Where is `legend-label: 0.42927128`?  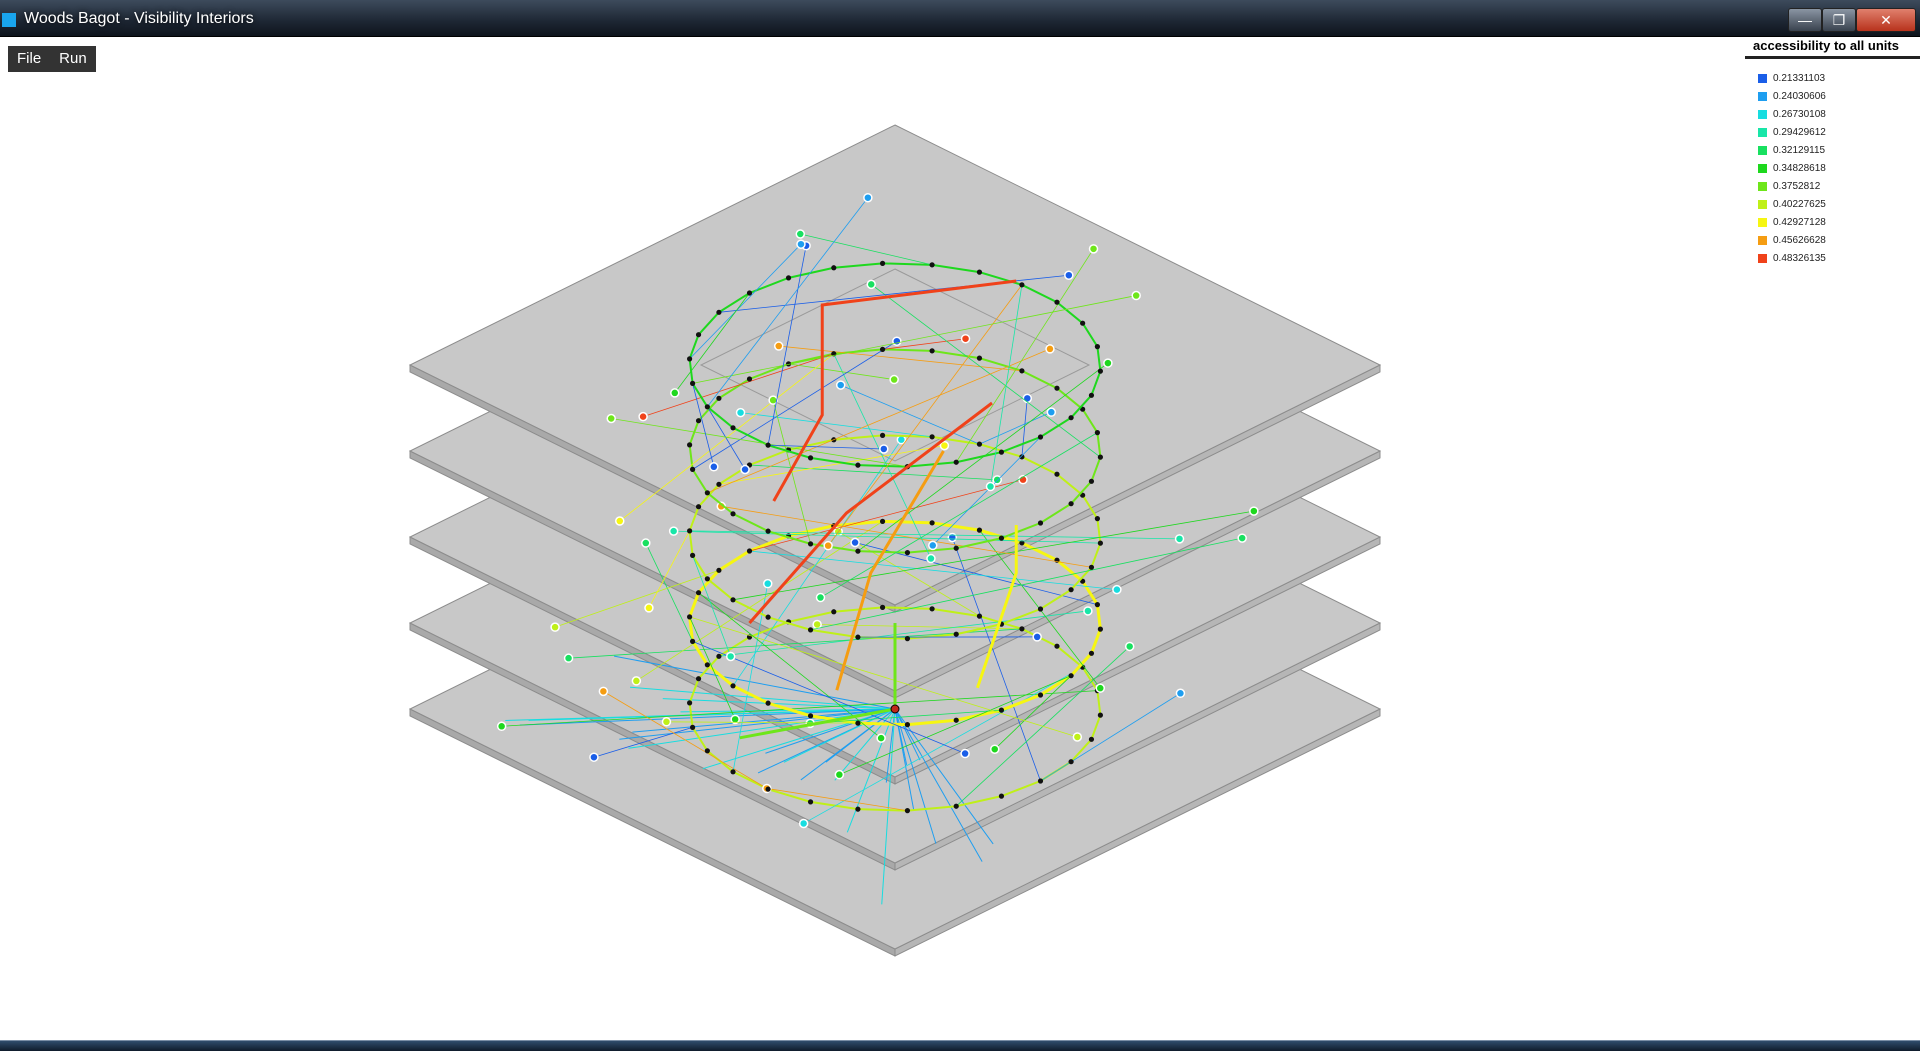
legend-label: 0.42927128 is located at coordinates (1799, 222).